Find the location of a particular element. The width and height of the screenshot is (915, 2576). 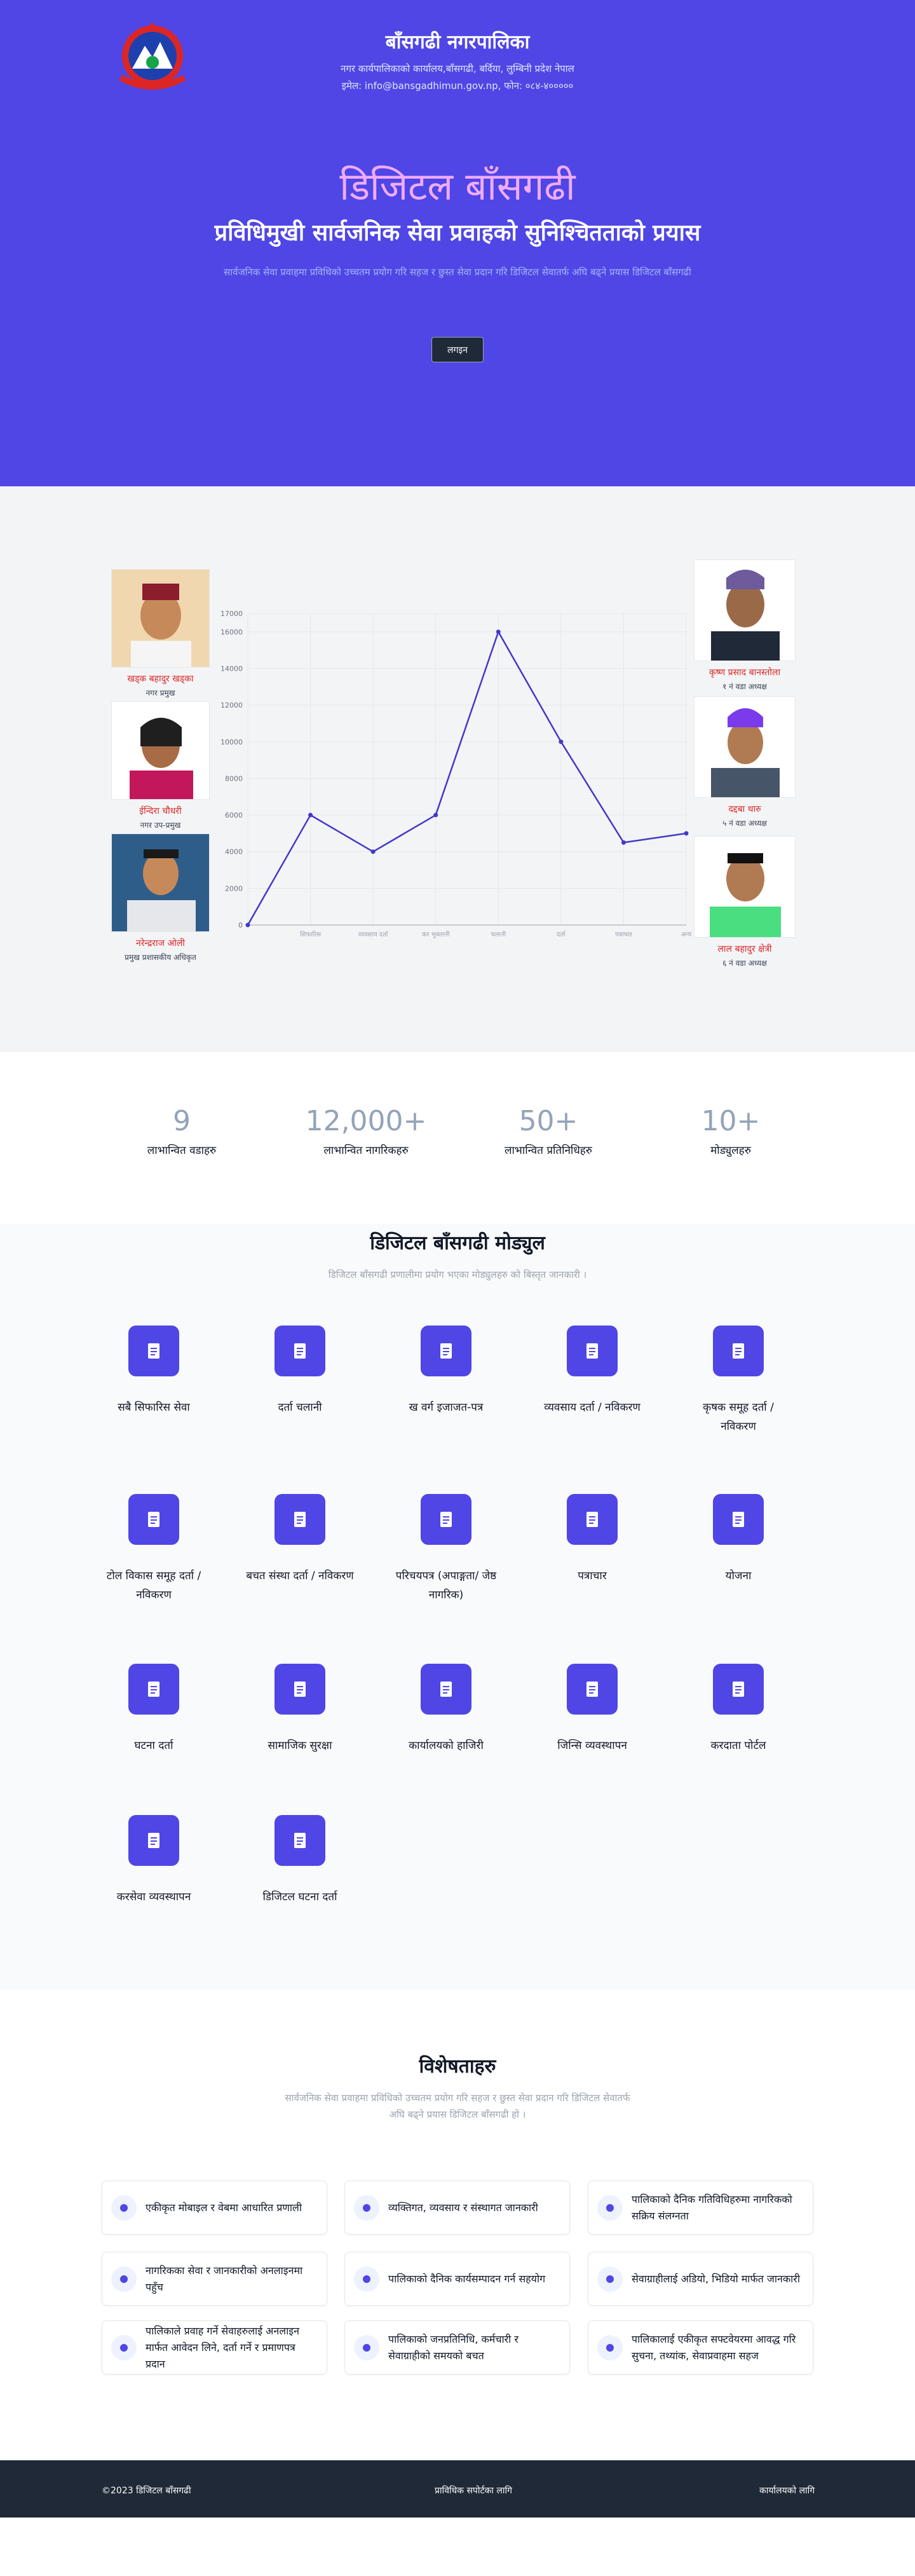

eye-icon is located at coordinates (610, 2208).